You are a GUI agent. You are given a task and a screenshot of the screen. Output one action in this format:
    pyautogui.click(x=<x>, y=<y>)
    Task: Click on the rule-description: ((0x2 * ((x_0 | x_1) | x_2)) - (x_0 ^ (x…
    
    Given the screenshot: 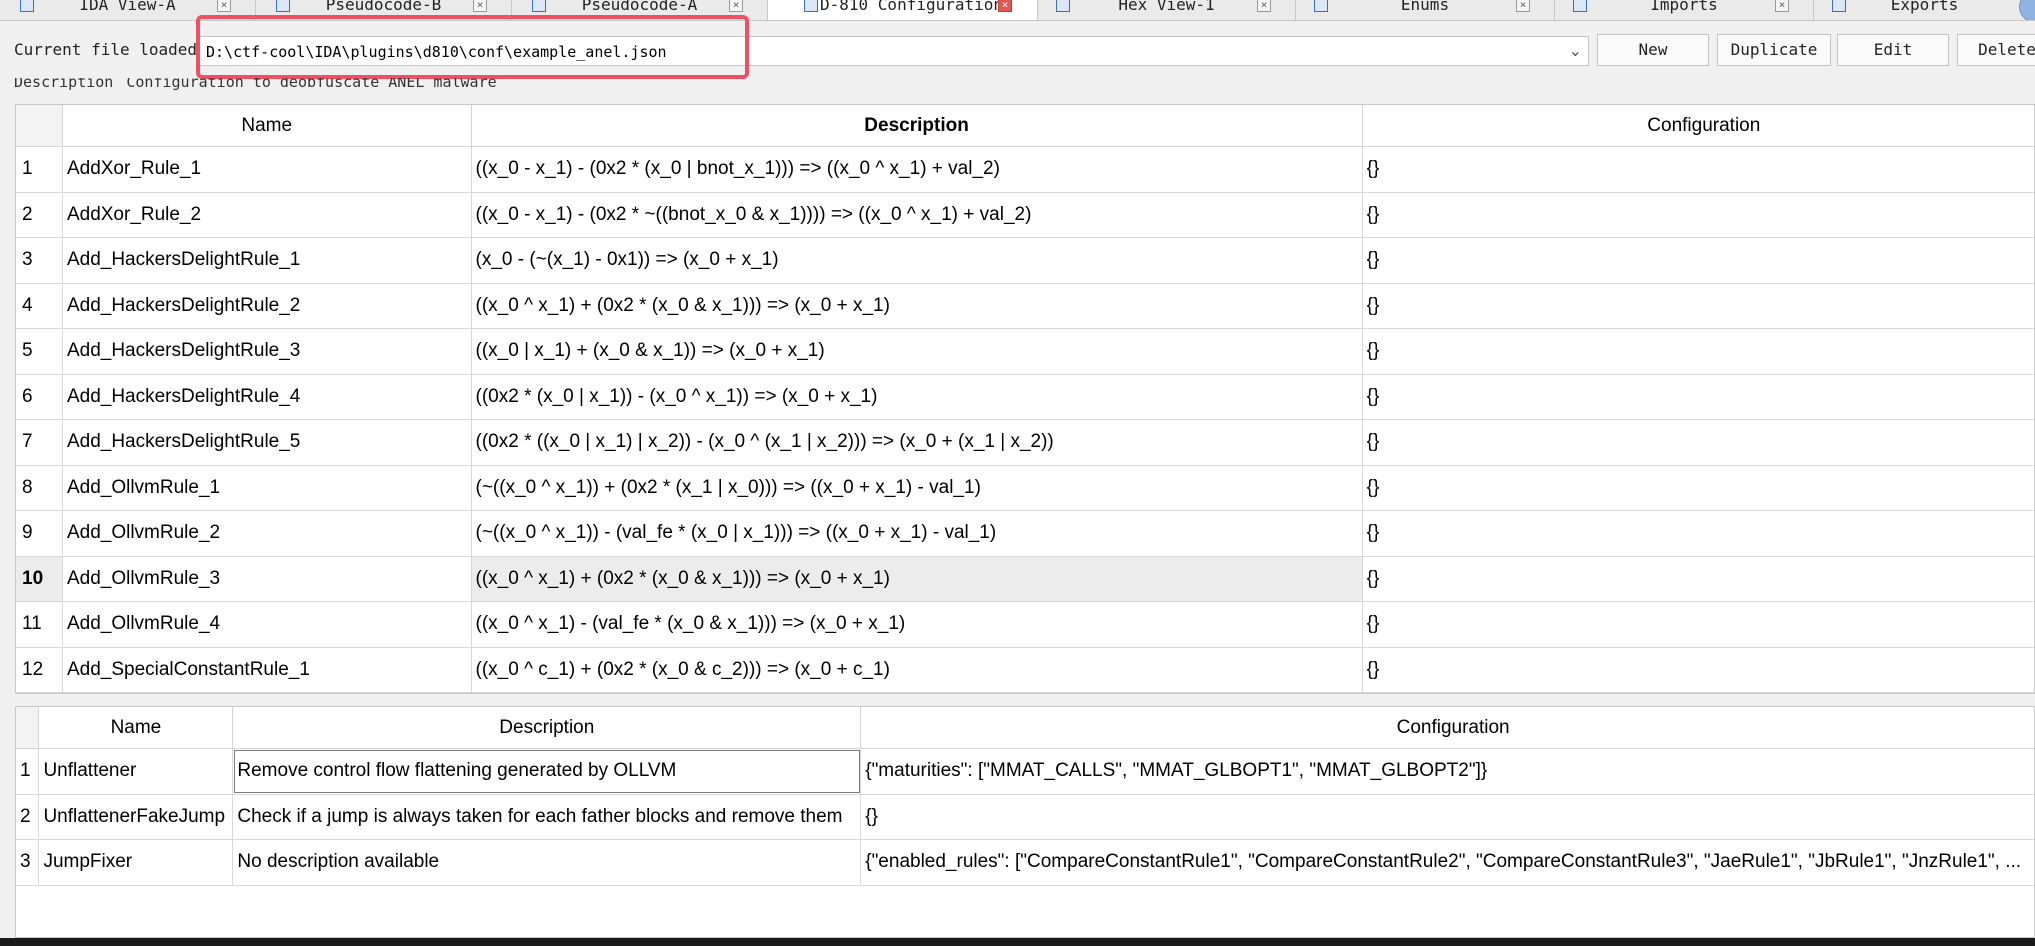 What is the action you would take?
    pyautogui.click(x=917, y=442)
    